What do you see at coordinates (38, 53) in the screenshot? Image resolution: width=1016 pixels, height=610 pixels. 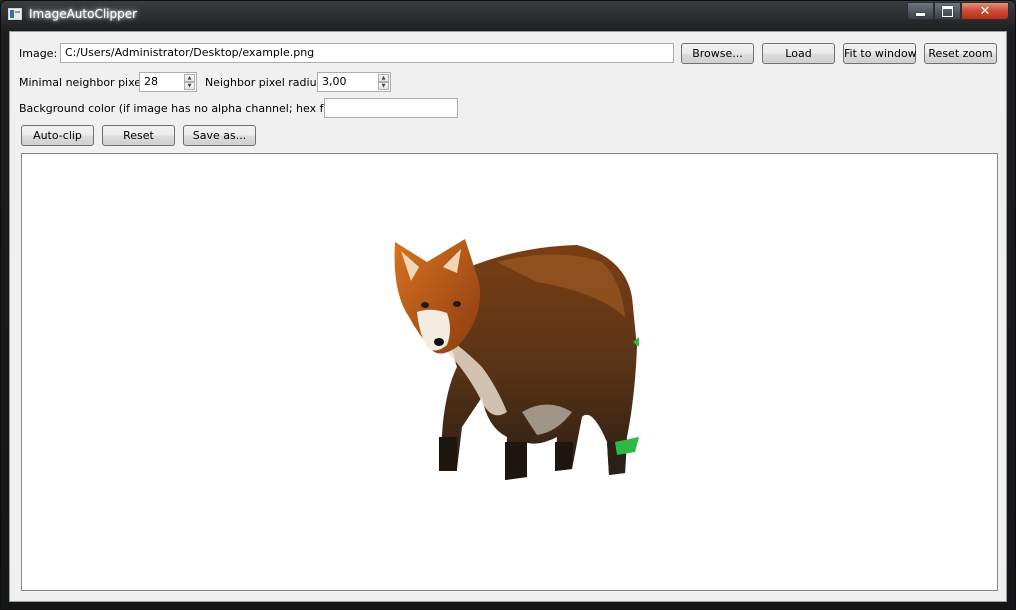 I see `image-label: Image:` at bounding box center [38, 53].